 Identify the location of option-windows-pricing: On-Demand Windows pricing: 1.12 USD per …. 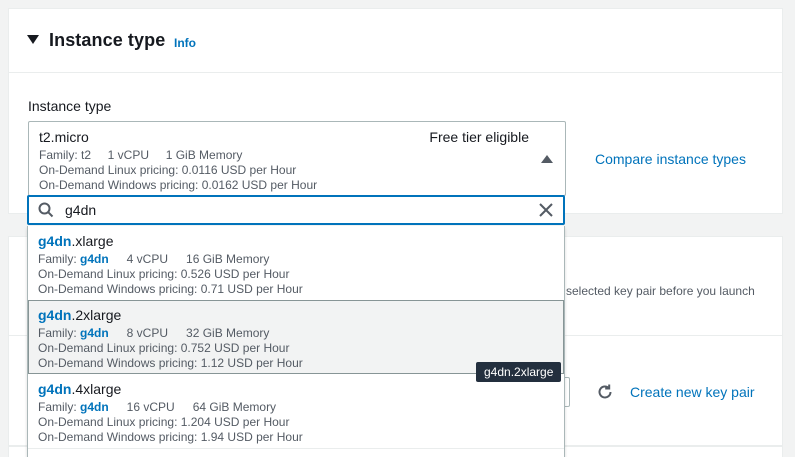
(170, 363).